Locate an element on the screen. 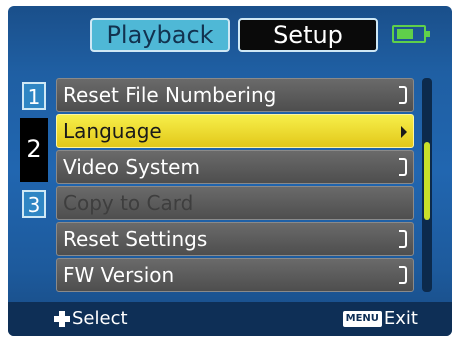 Image resolution: width=462 pixels, height=346 pixels. mode-tab-bar: Playback Setup is located at coordinates (230, 32).